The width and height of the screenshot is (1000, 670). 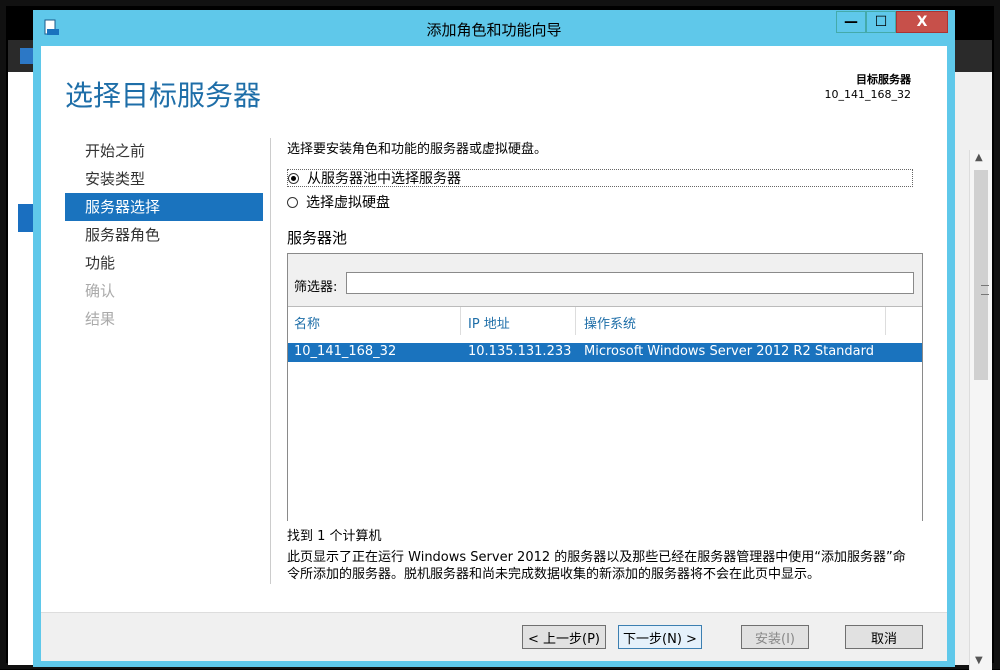 I want to click on close-icon: X, so click(x=922, y=22).